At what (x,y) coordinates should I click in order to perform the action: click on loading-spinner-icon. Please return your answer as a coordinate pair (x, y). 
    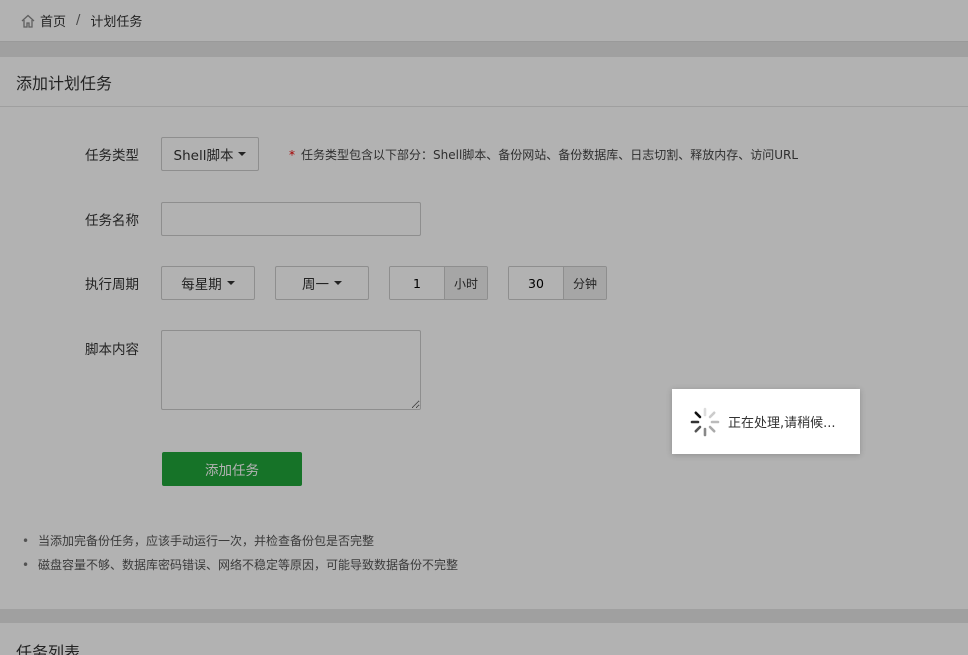
    Looking at the image, I should click on (705, 421).